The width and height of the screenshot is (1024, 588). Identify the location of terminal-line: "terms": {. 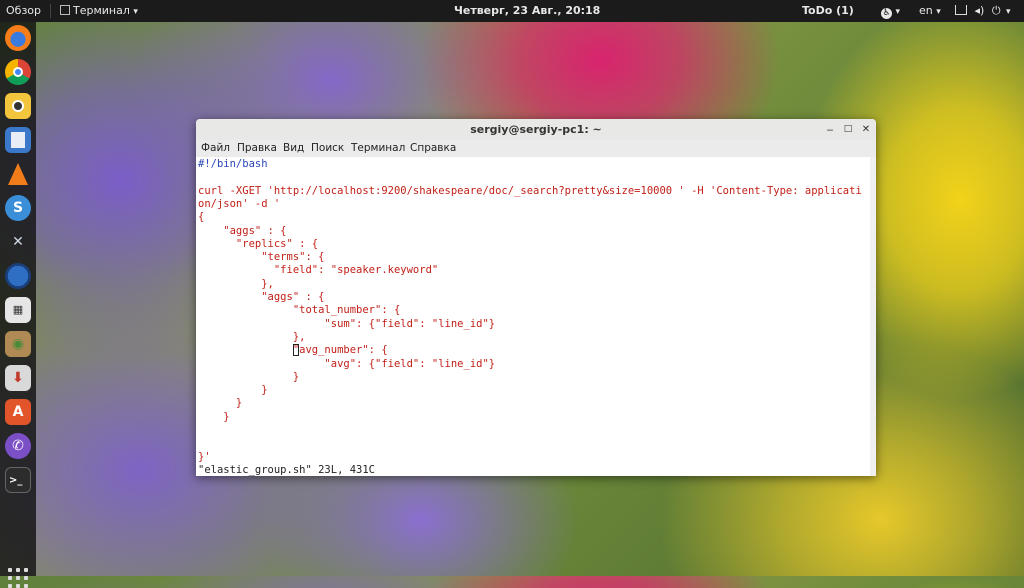
(261, 257).